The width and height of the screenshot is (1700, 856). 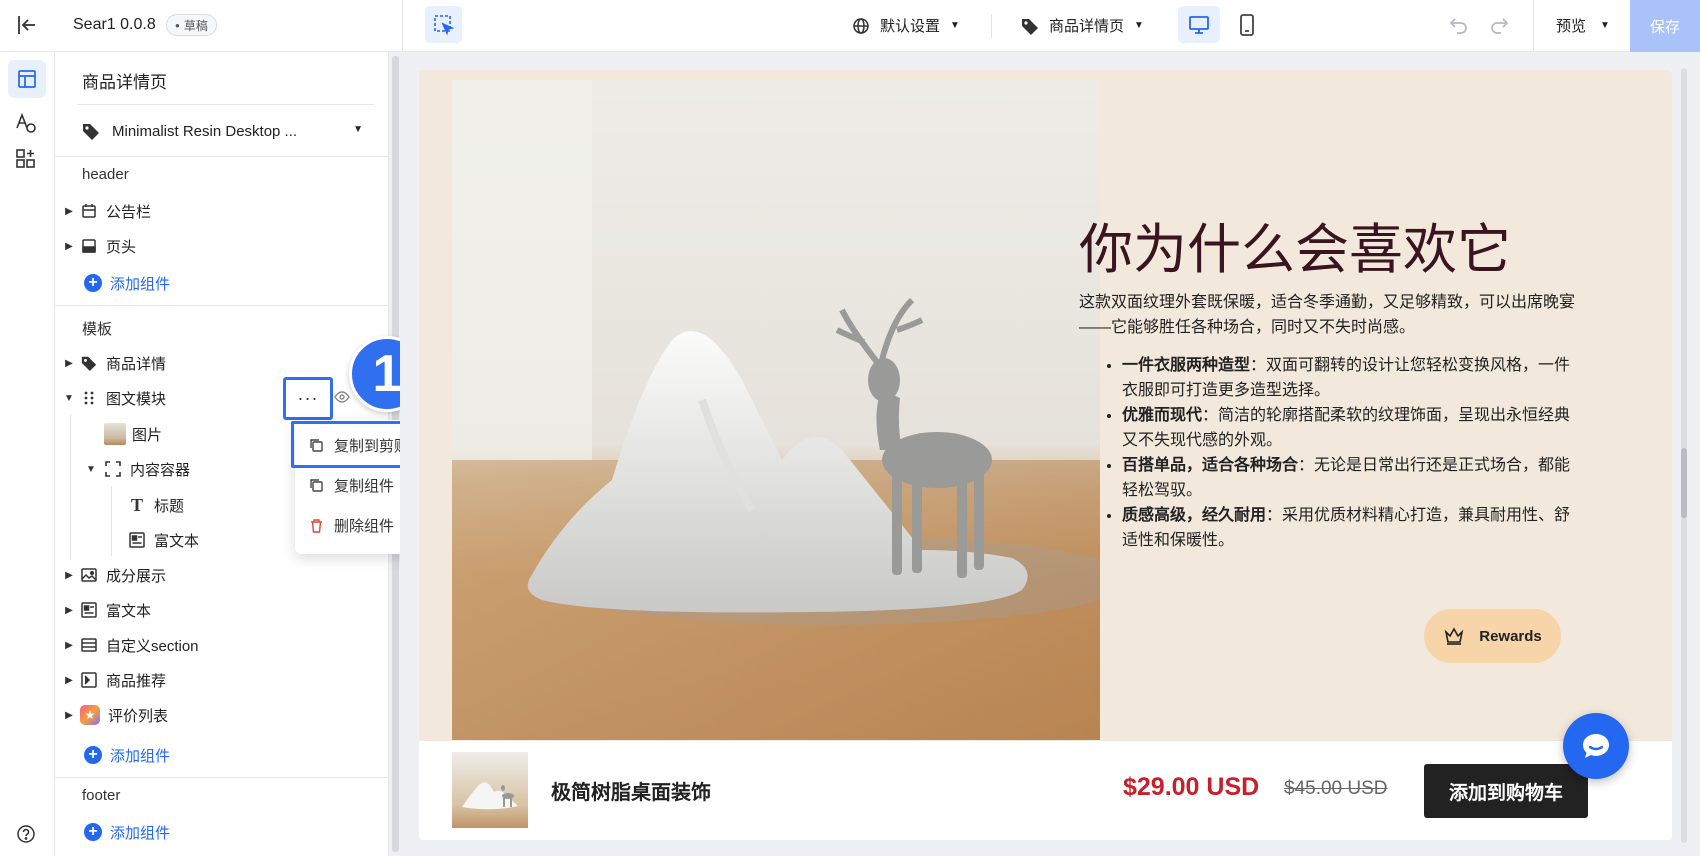 I want to click on drag-handle-icon, so click(x=89, y=398).